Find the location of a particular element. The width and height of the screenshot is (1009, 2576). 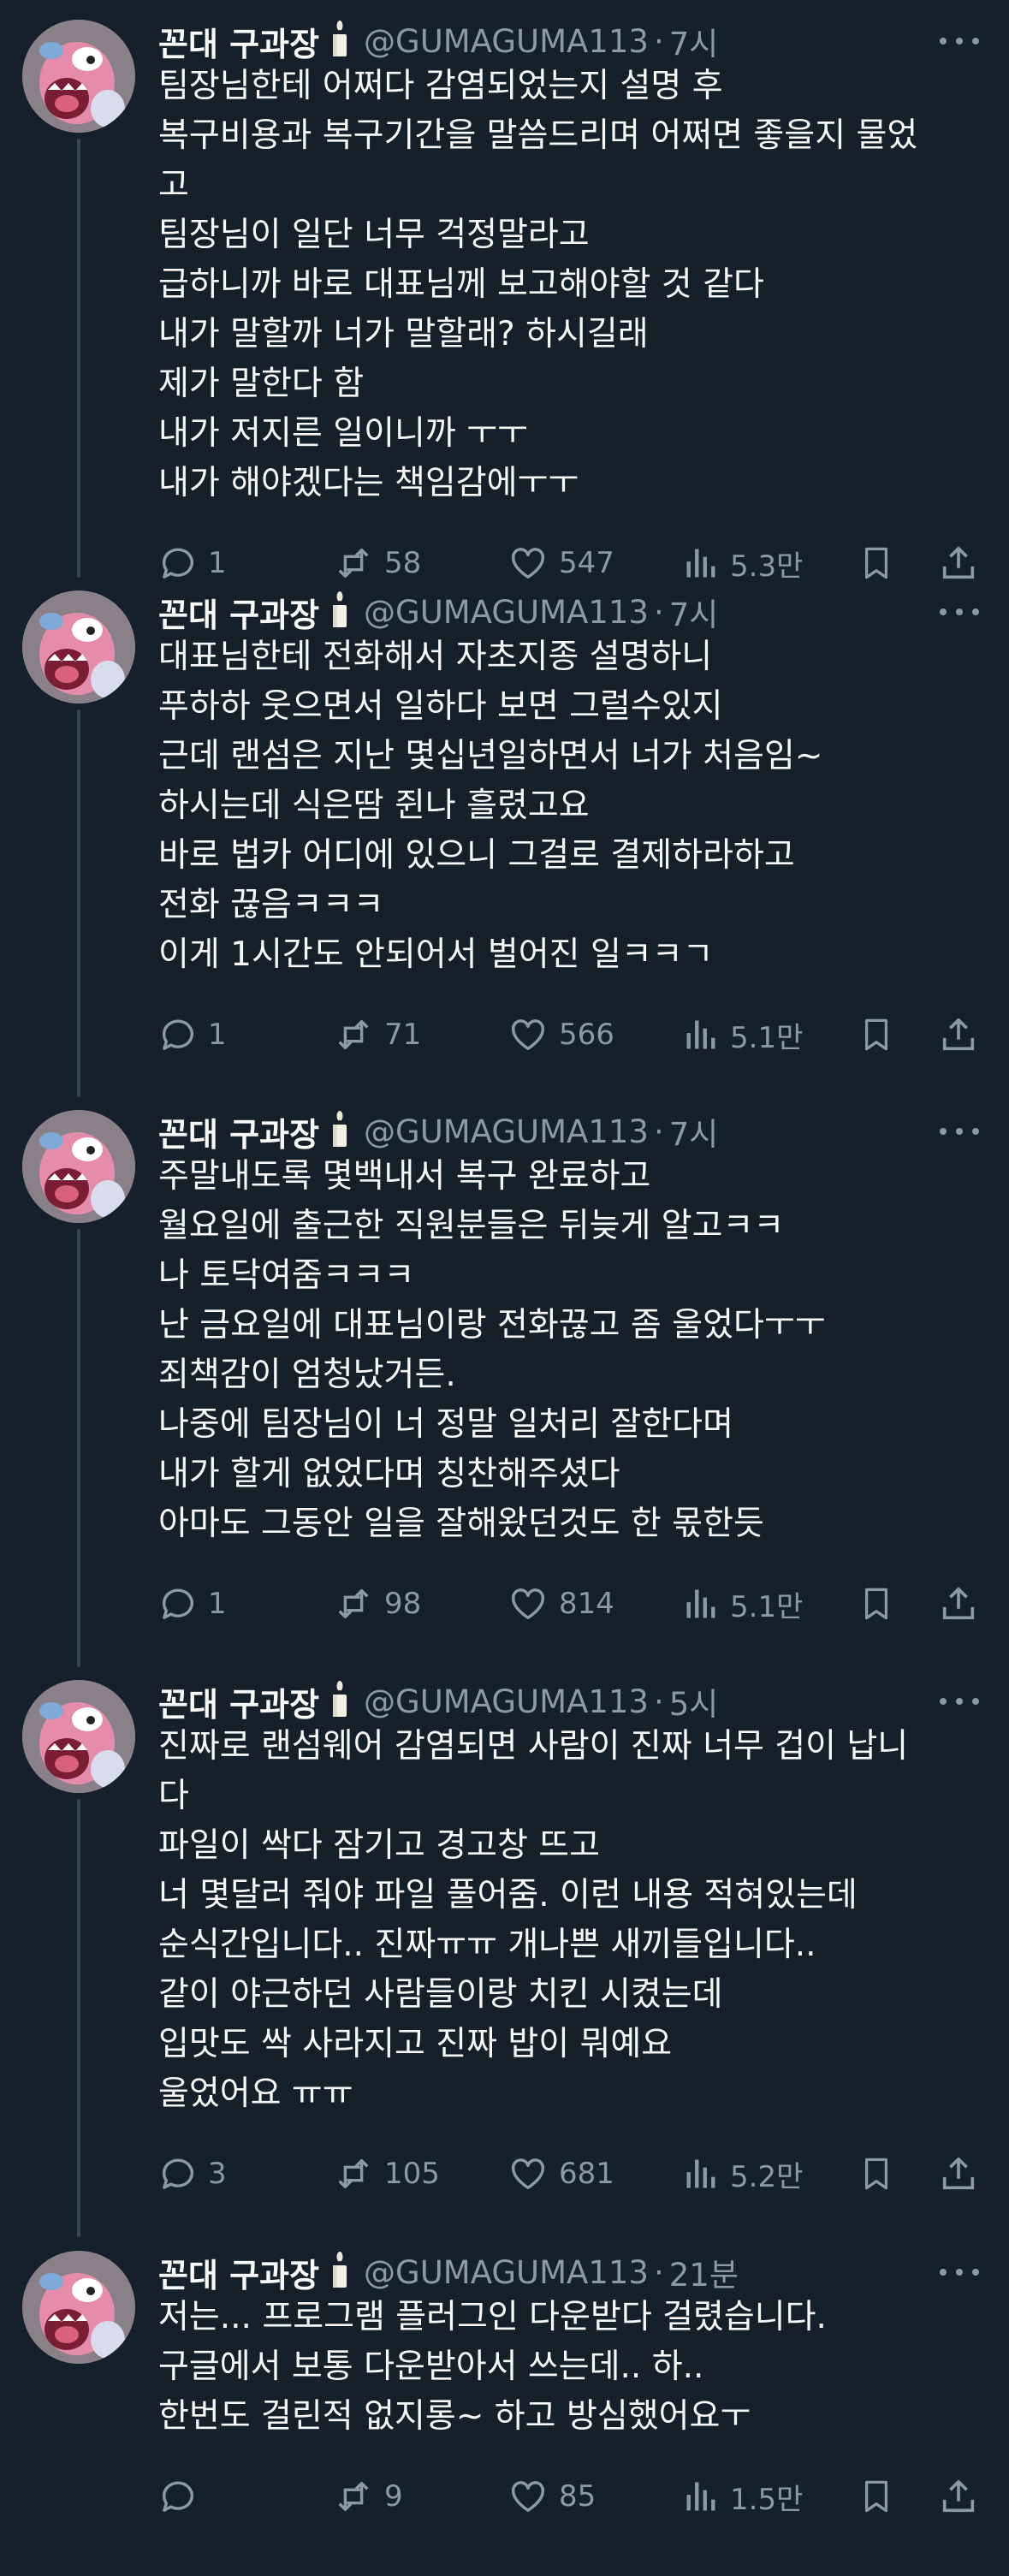

tweet-text-line: 전화 끊음ㅋㅋㅋ is located at coordinates (271, 905).